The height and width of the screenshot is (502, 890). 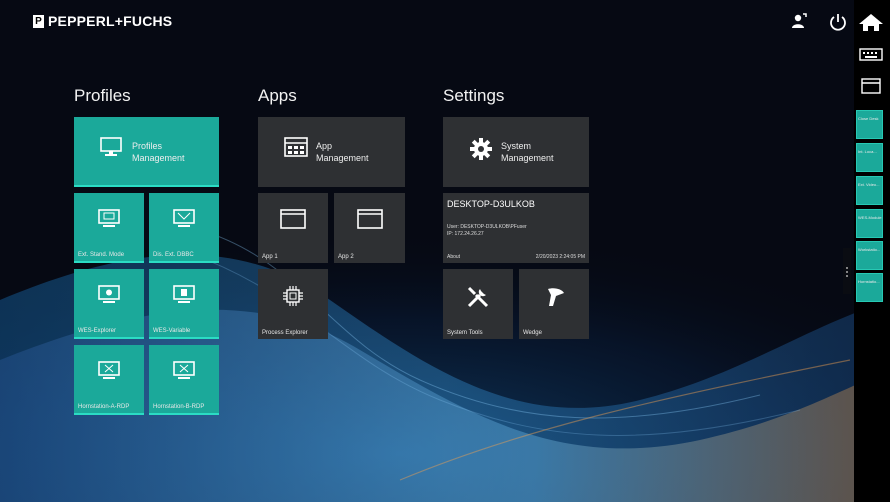 I want to click on profile-tile: Dis. Ext. DBBC, so click(x=184, y=228).